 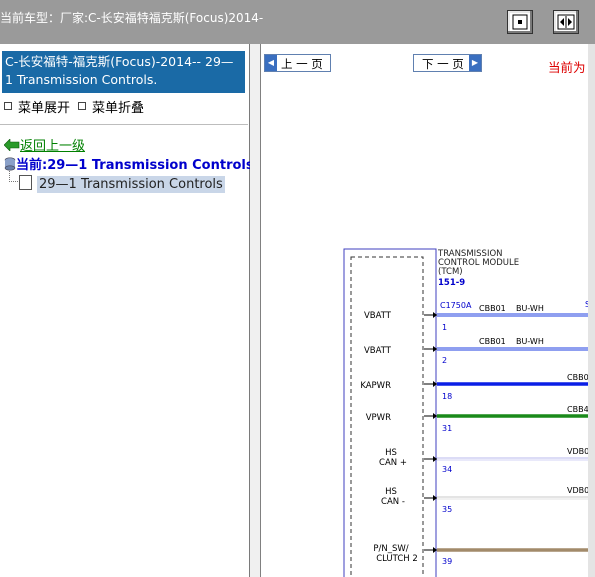 What do you see at coordinates (450, 272) in the screenshot?
I see `module-name-line3: (TCM)` at bounding box center [450, 272].